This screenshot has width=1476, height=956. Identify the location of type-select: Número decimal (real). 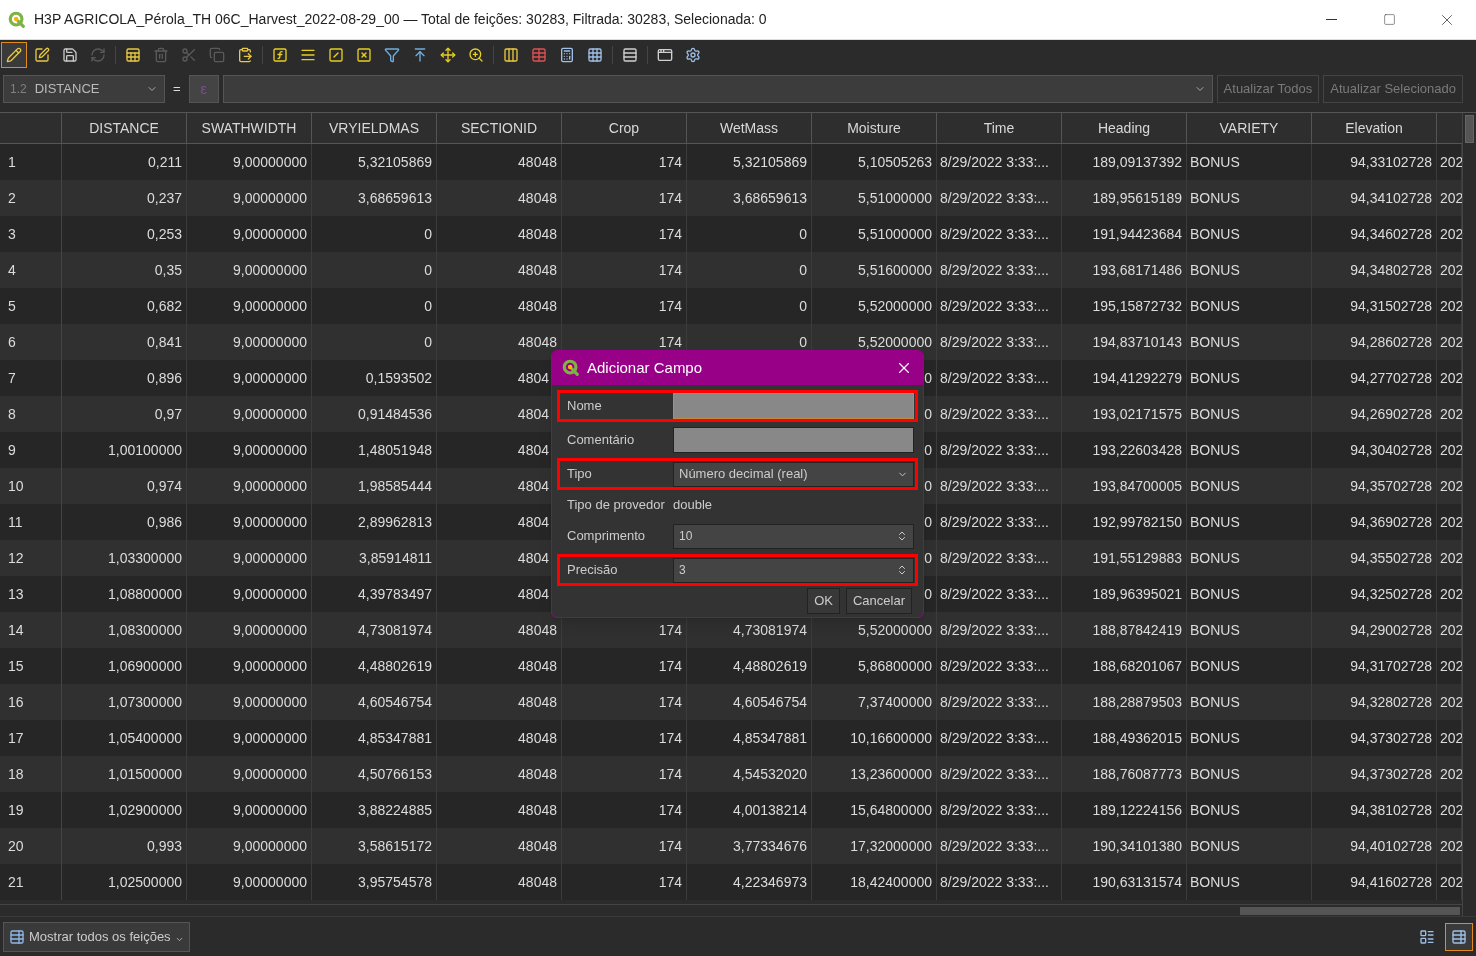
(793, 474).